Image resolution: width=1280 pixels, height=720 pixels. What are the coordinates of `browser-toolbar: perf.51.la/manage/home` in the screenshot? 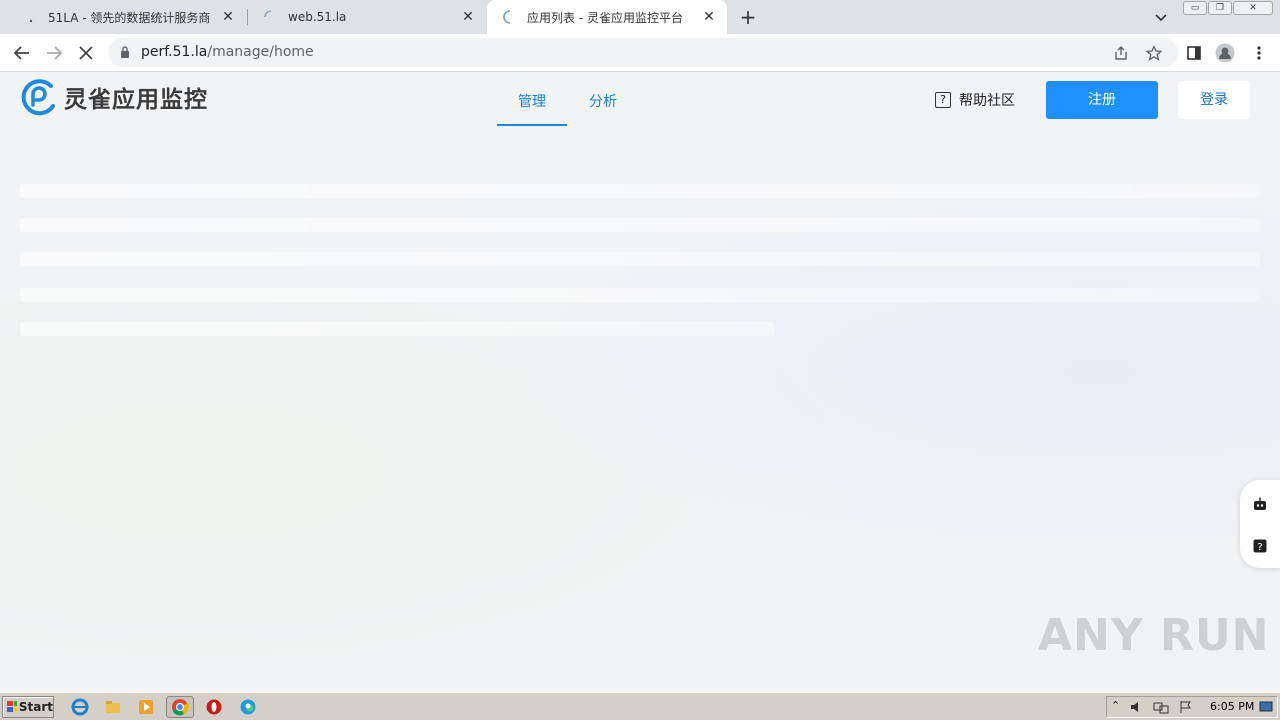 It's located at (640, 53).